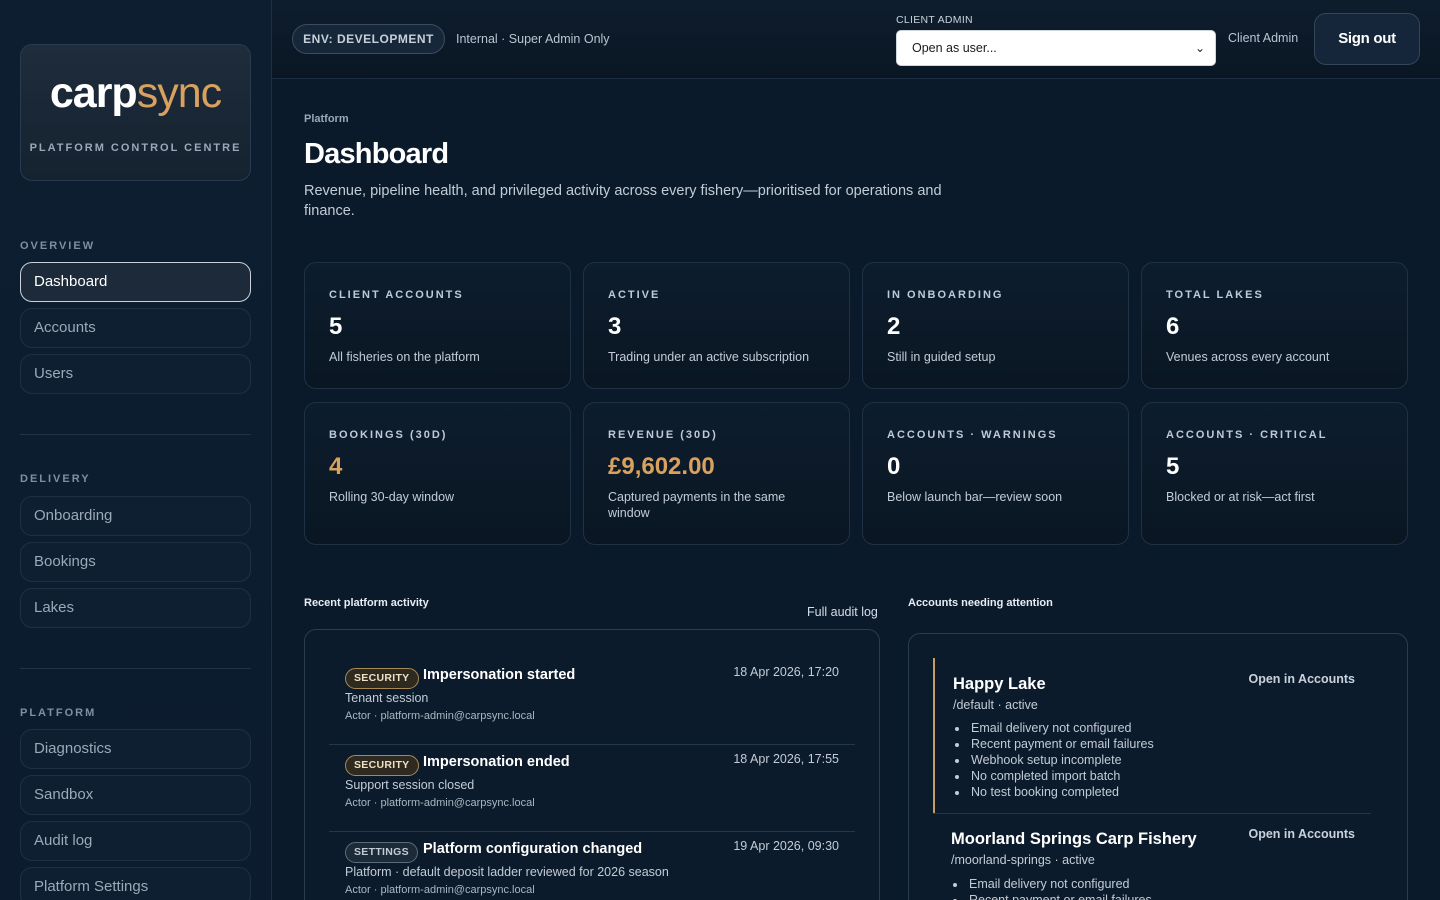 This screenshot has height=900, width=1440. I want to click on account-name: Happy Lake, so click(999, 684).